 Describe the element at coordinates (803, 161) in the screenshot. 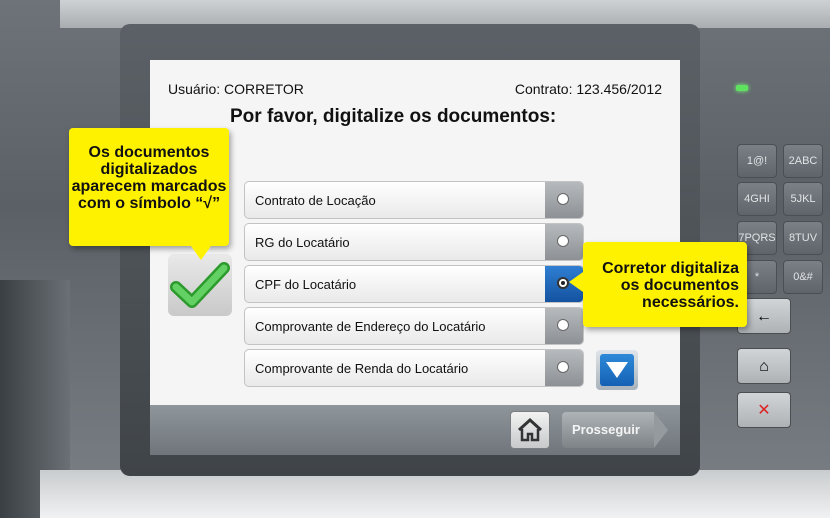

I see `keypad-key: 2ABC` at that location.